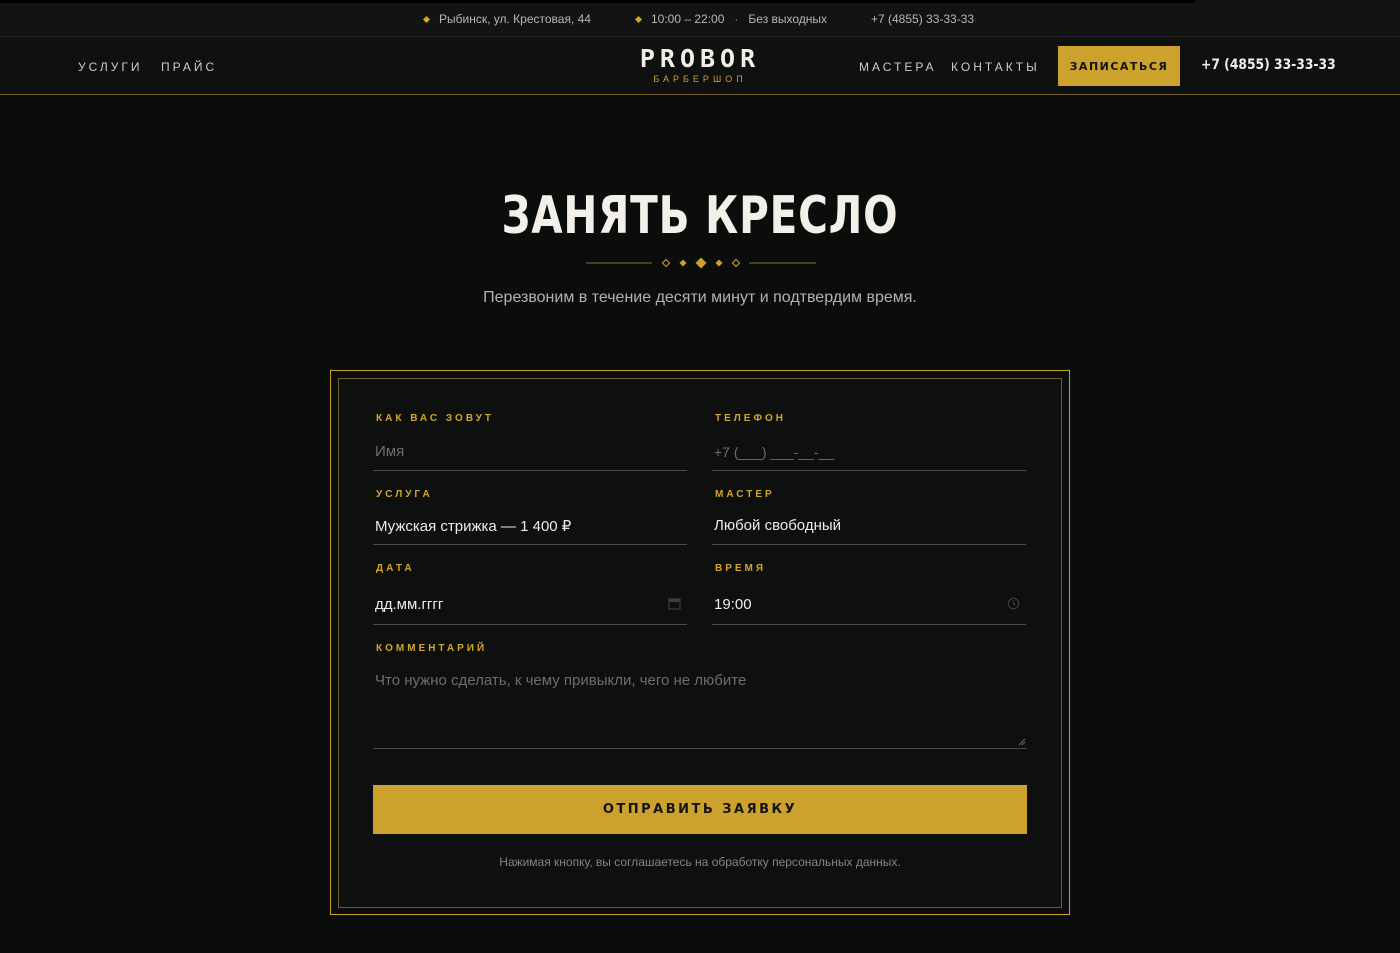 The image size is (1400, 953). I want to click on hours-text: 10:00 – 22:00, so click(688, 19).